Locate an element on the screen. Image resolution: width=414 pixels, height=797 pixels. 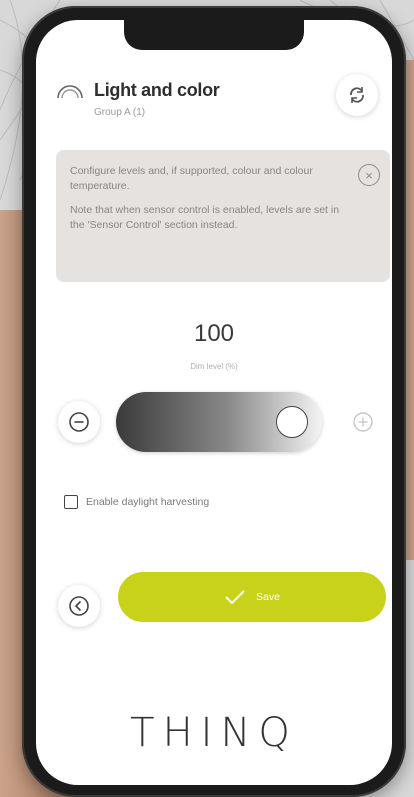
minus-icon is located at coordinates (79, 422).